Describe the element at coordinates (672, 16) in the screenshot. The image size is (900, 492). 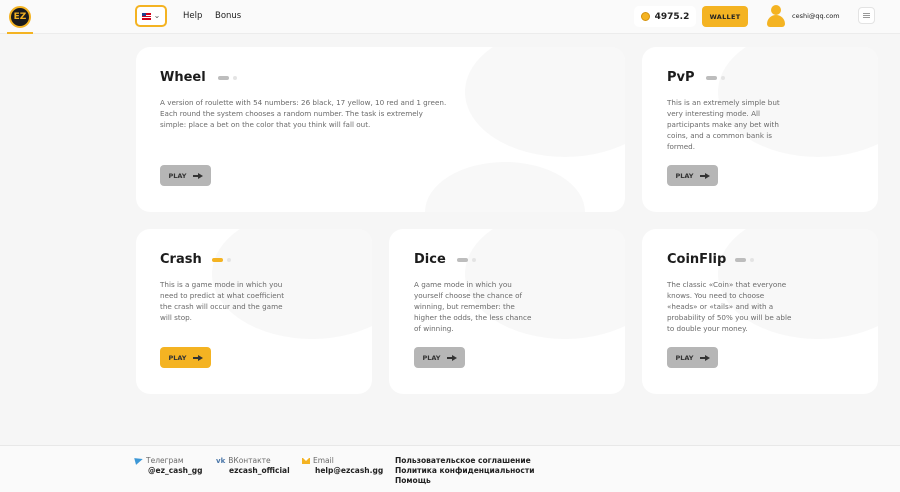
I see `balance-value: 4975.2` at that location.